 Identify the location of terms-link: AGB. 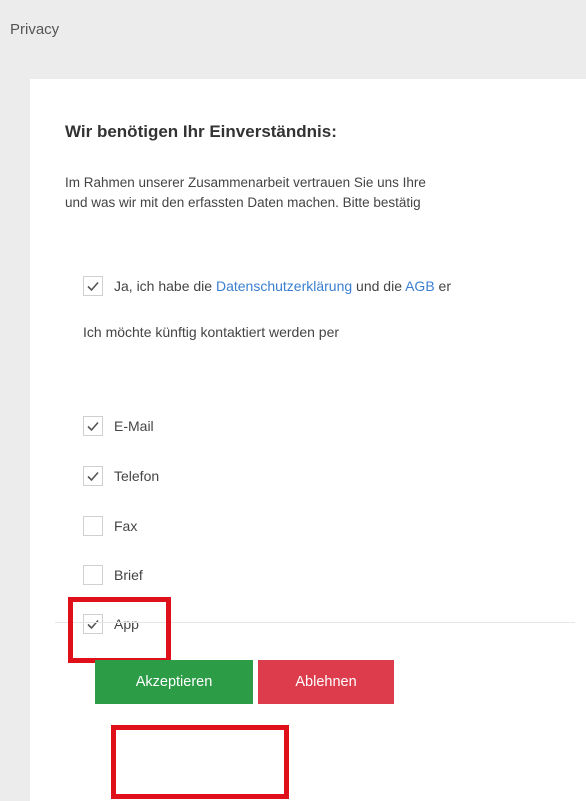
(420, 286).